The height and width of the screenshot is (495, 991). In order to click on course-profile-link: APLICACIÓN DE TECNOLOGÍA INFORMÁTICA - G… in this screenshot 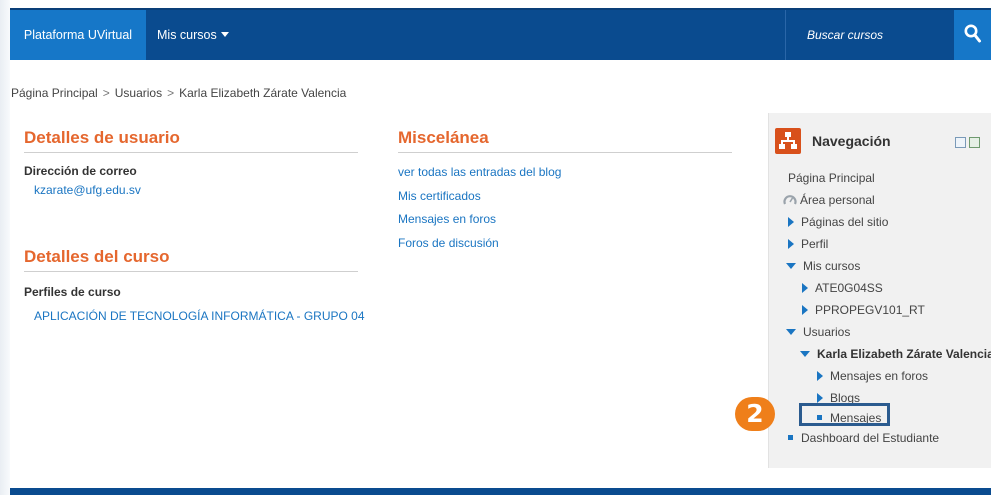, I will do `click(199, 316)`.